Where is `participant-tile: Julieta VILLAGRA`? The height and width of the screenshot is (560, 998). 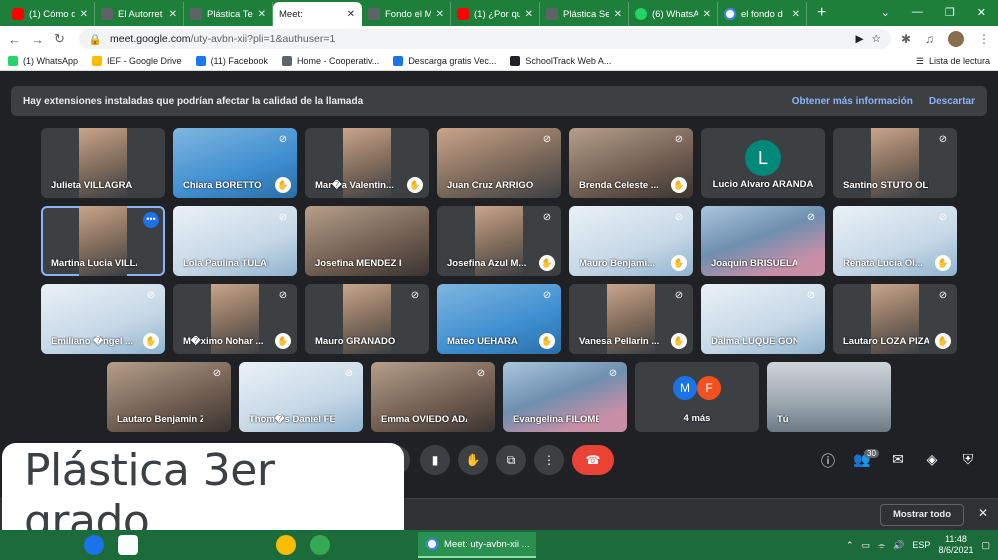 participant-tile: Julieta VILLAGRA is located at coordinates (103, 163).